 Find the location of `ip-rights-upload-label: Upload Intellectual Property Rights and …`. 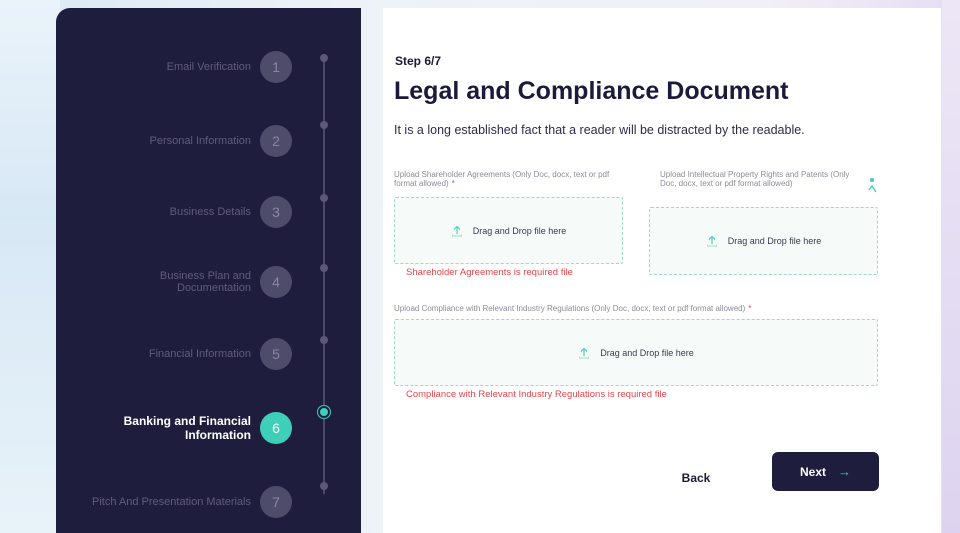

ip-rights-upload-label: Upload Intellectual Property Rights and … is located at coordinates (755, 179).